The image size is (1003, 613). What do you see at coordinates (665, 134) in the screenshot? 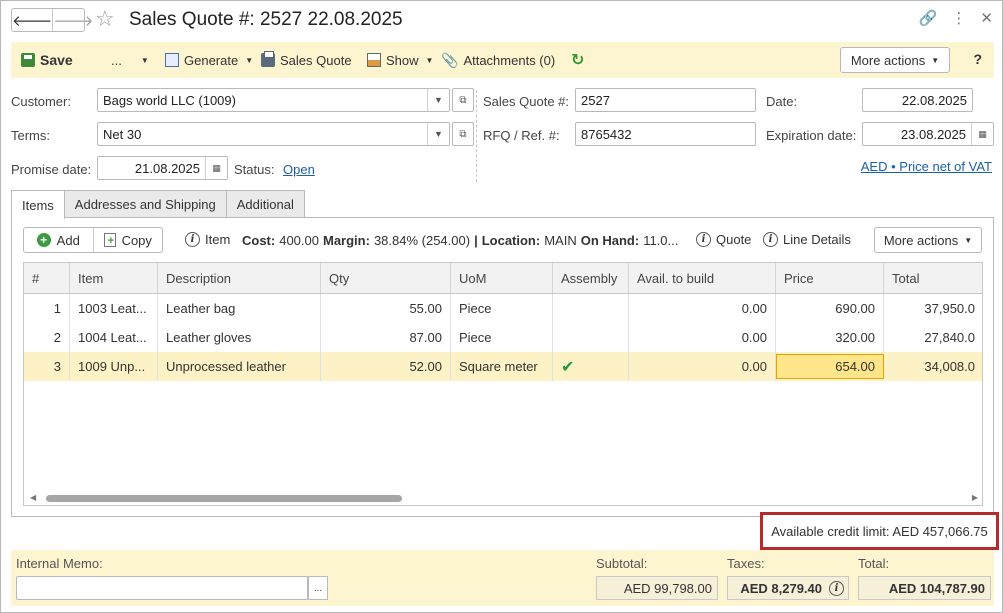
I see `rfq-field: 8765432` at bounding box center [665, 134].